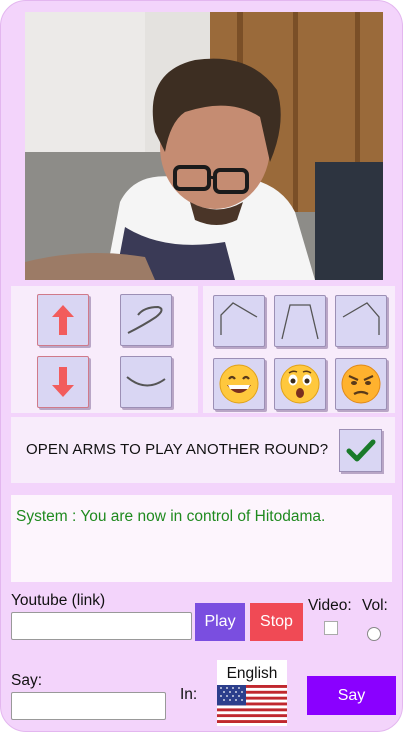  I want to click on arrow-down-icon, so click(63, 382).